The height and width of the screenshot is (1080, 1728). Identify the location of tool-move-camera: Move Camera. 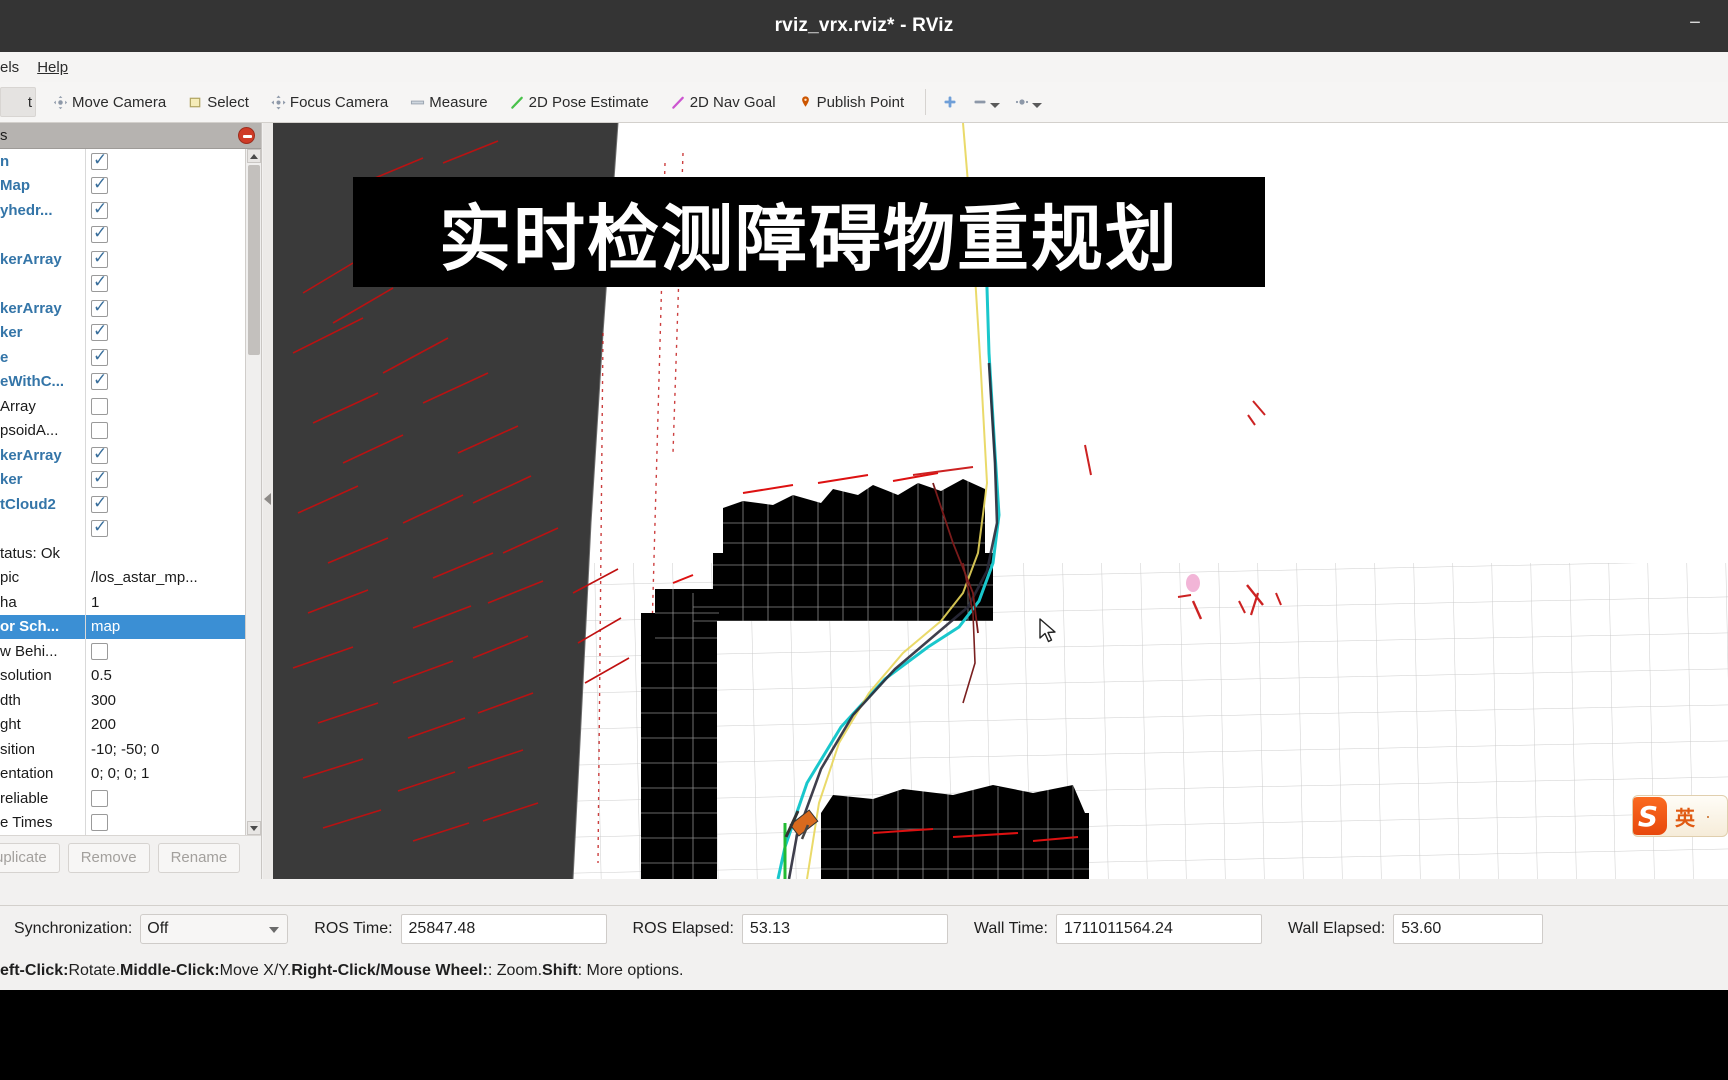
(109, 102).